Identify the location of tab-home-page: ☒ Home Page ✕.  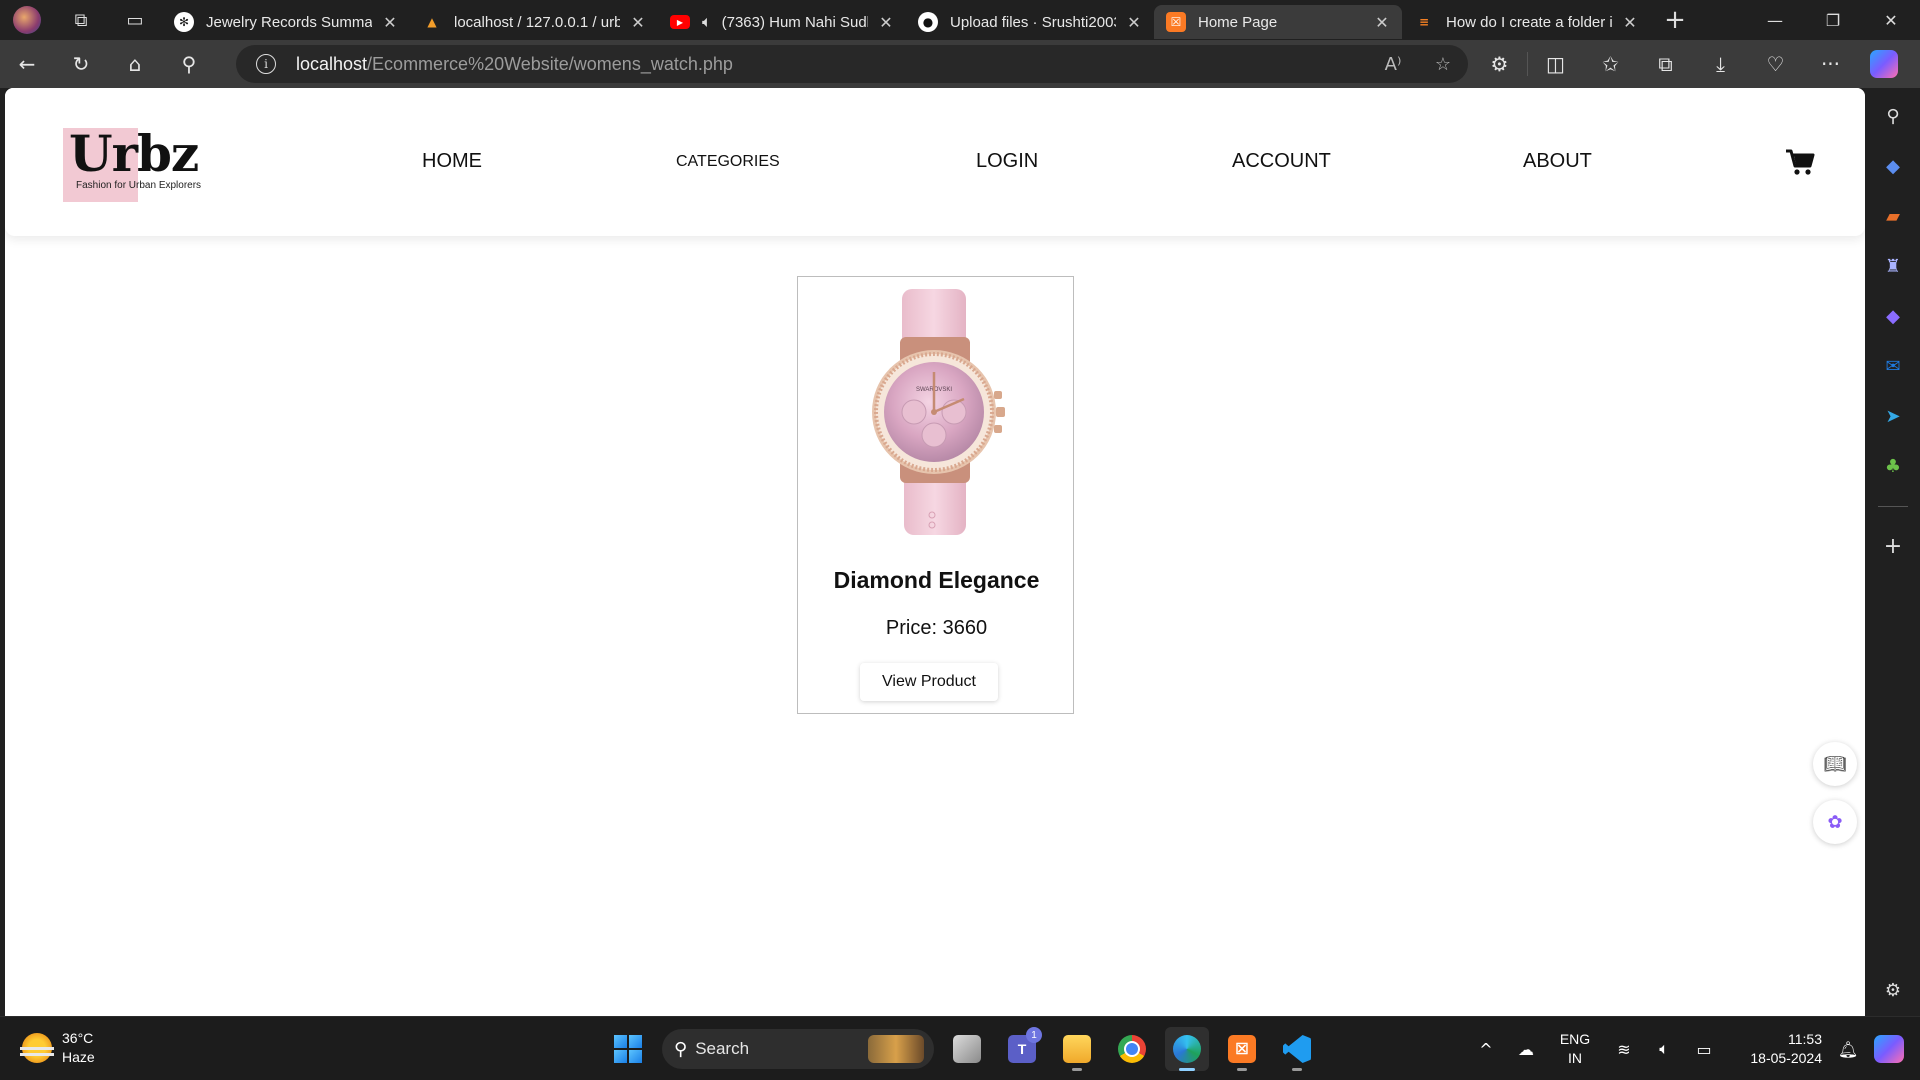
(1278, 22).